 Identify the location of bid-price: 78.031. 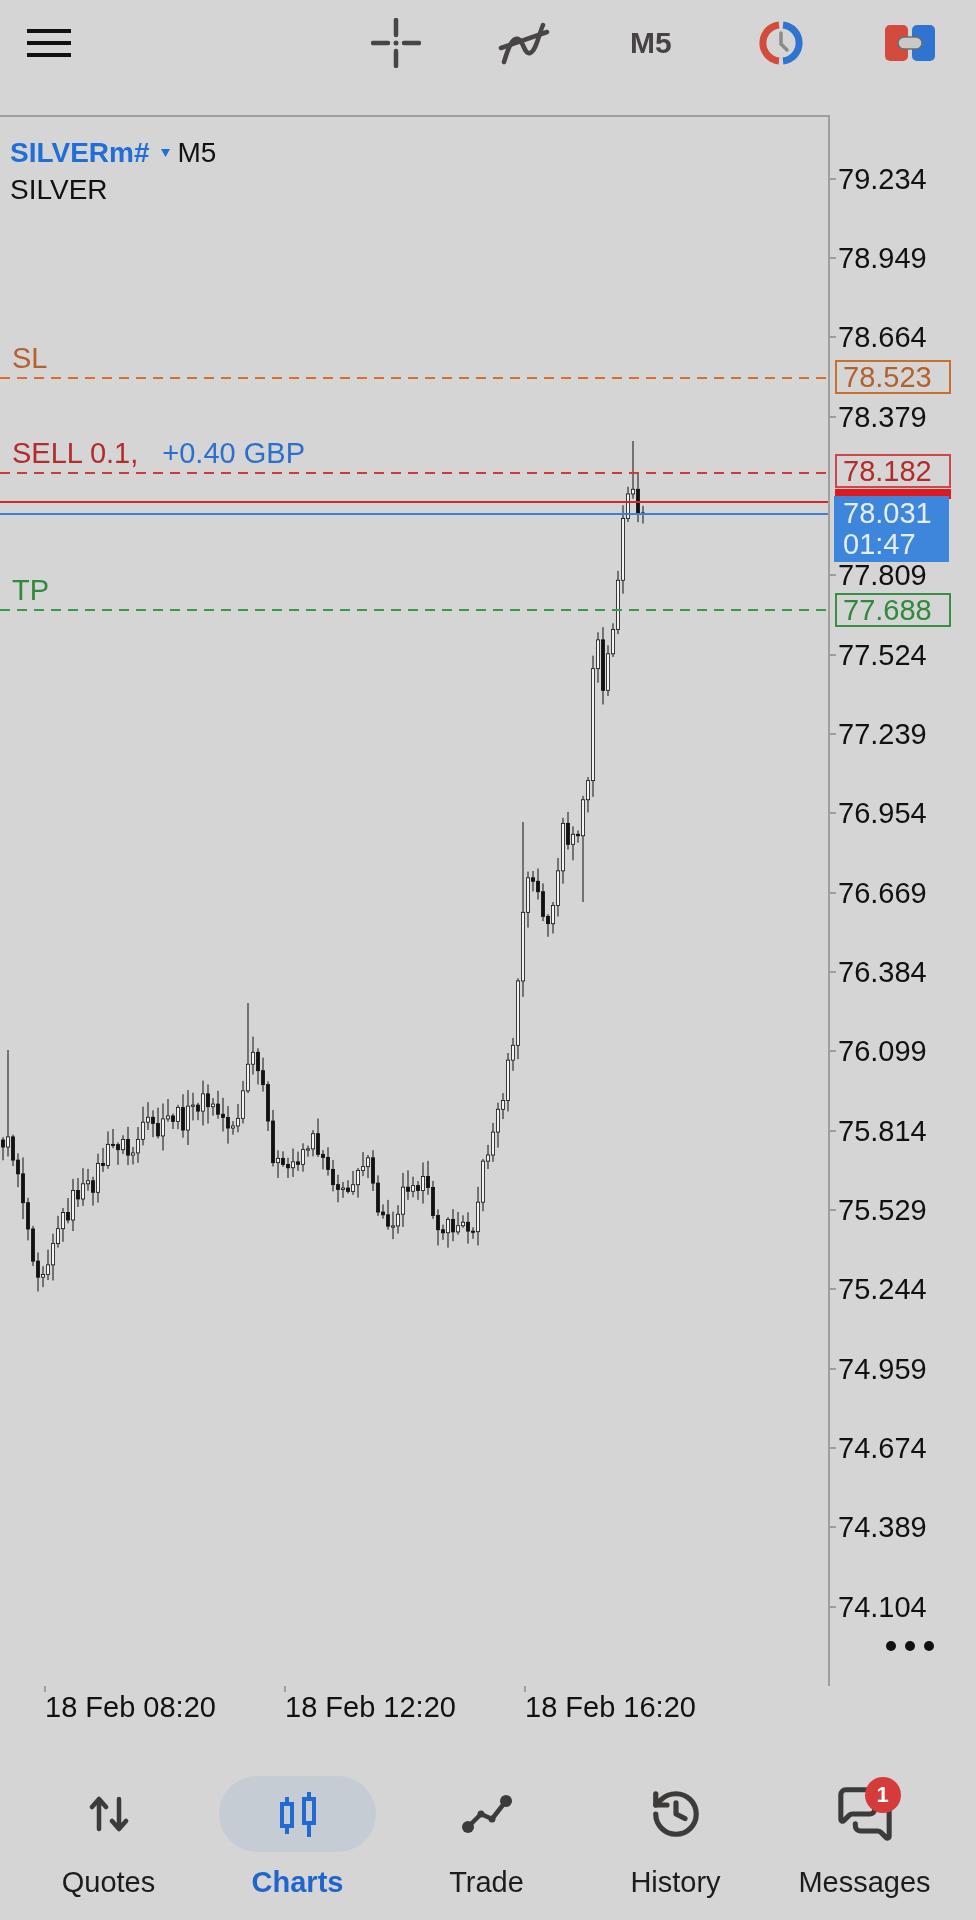
(888, 513).